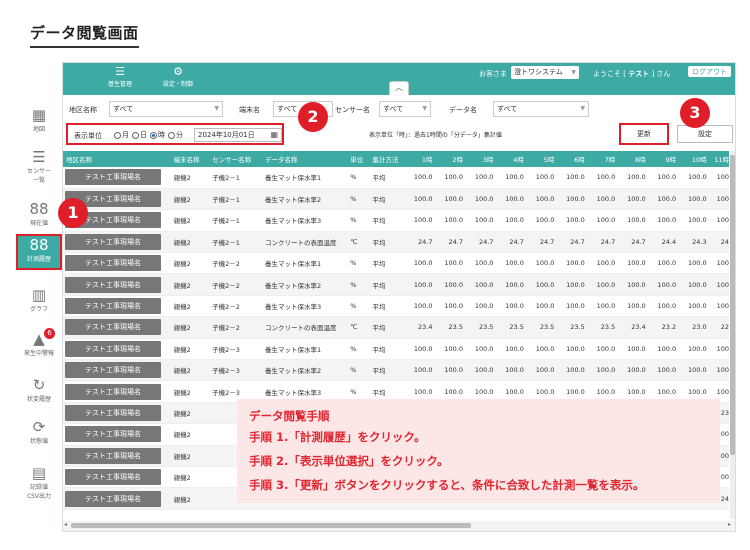 This screenshot has height=550, width=750. What do you see at coordinates (304, 242) in the screenshot?
I see `table-cell: コンクリートの表面温度` at bounding box center [304, 242].